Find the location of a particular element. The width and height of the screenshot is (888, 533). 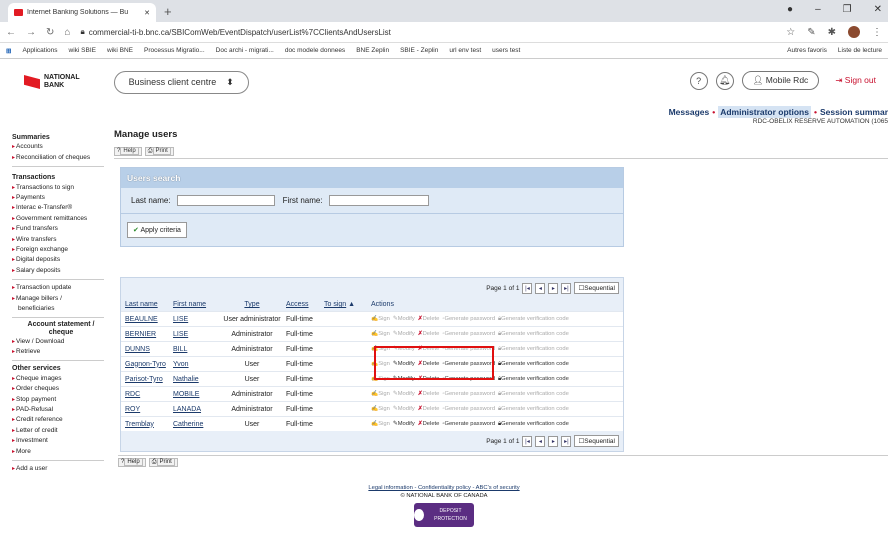

sidebar-item: Cheque images is located at coordinates (61, 379).